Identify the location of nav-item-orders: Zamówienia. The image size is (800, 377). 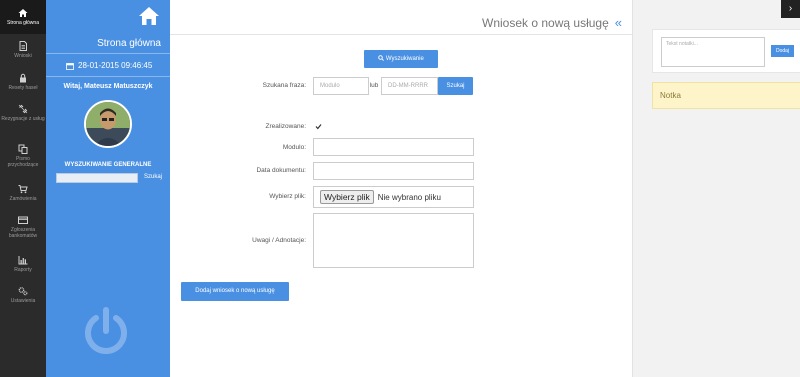
(23, 195).